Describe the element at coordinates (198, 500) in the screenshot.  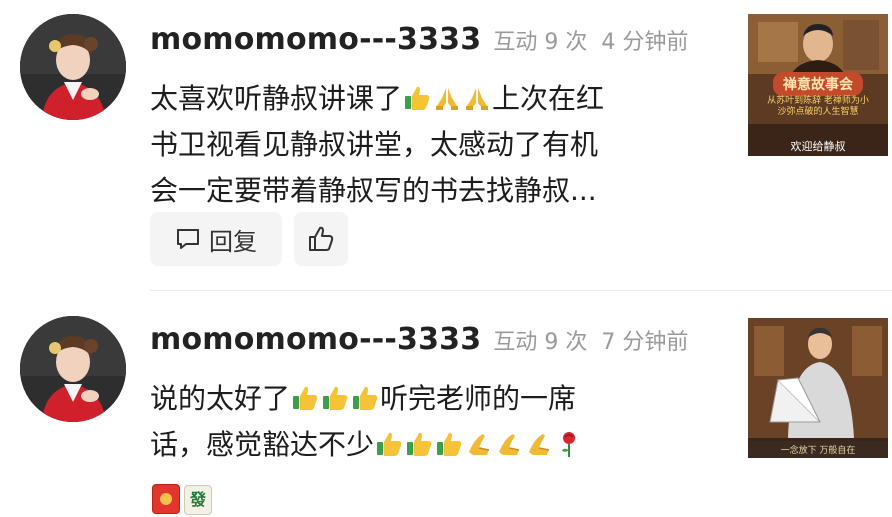
I see `mahjong-fa-icon: 發` at that location.